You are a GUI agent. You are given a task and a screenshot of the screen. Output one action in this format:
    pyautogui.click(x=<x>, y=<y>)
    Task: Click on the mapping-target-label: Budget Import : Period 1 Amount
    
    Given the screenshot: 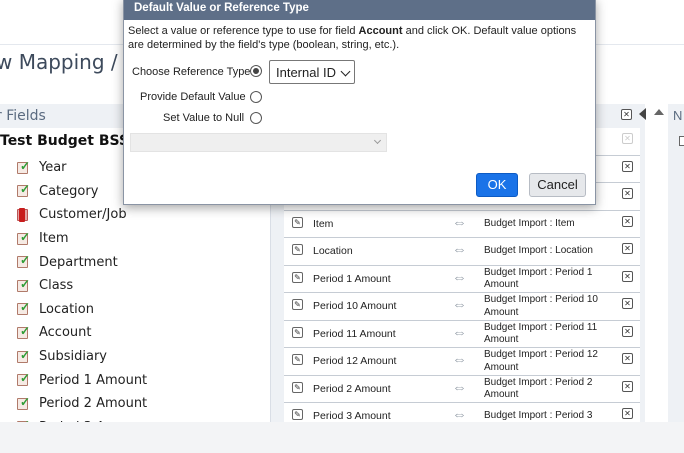 What is the action you would take?
    pyautogui.click(x=538, y=278)
    